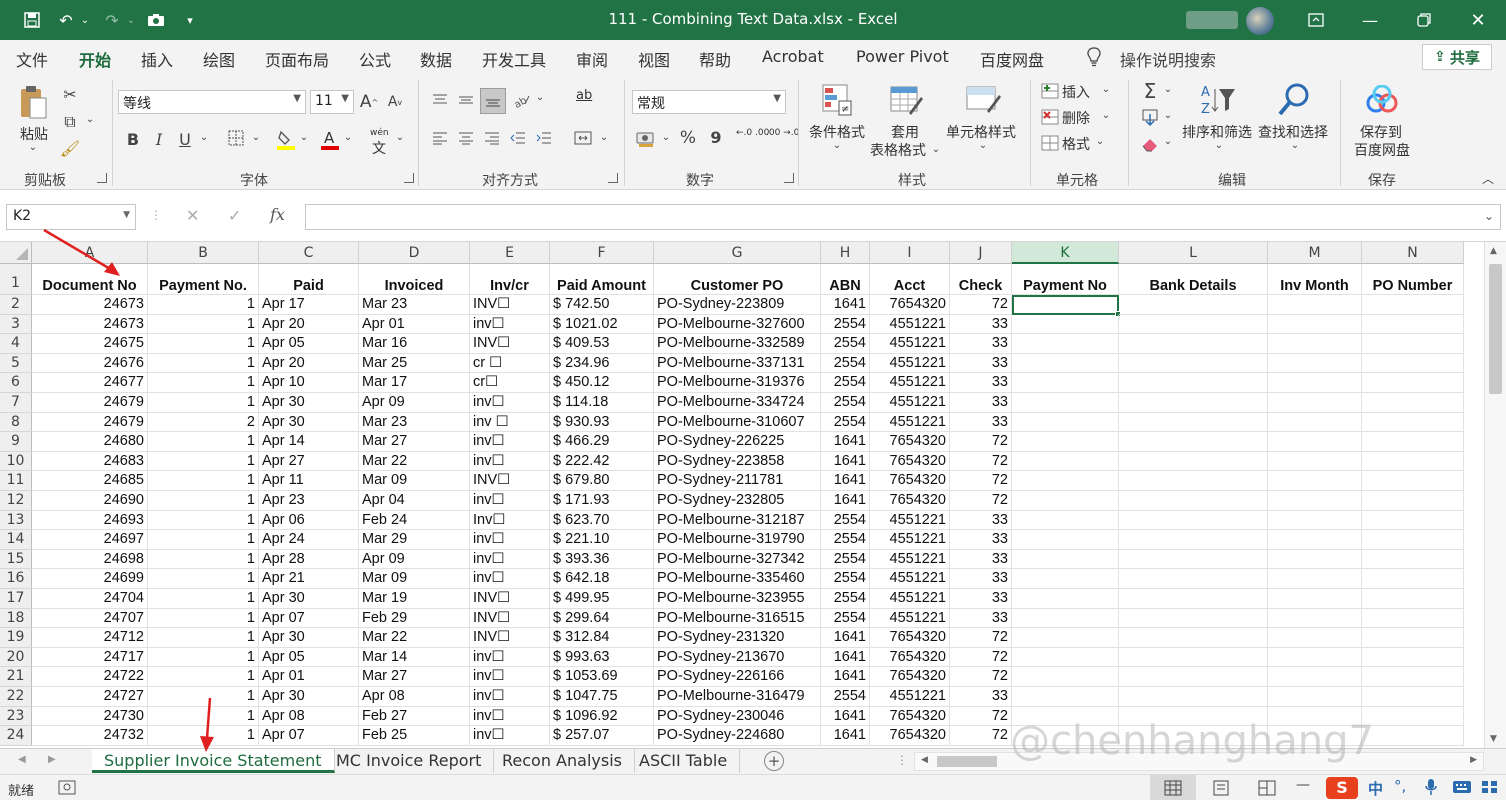 The width and height of the screenshot is (1506, 800). Describe the element at coordinates (584, 95) in the screenshot. I see `wrap-text-icon: ab` at that location.